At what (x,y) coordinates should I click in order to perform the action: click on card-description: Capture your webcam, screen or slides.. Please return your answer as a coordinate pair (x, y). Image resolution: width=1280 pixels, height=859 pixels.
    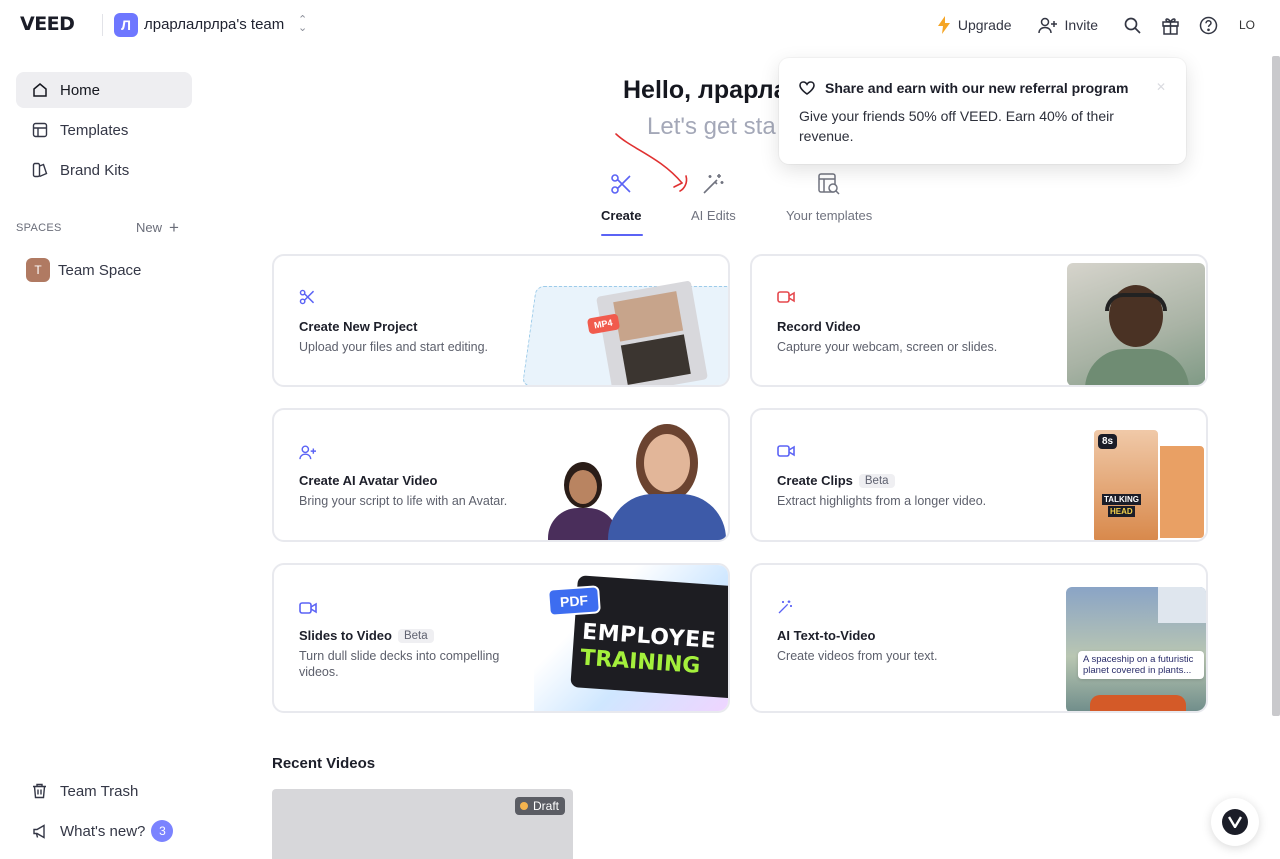
    Looking at the image, I should click on (887, 347).